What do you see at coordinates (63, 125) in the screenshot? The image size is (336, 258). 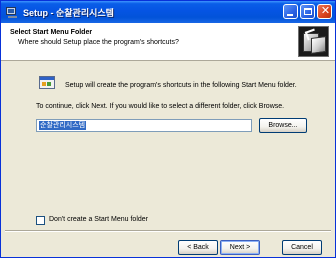 I see `folder-input-value: 순찰관리시스템` at bounding box center [63, 125].